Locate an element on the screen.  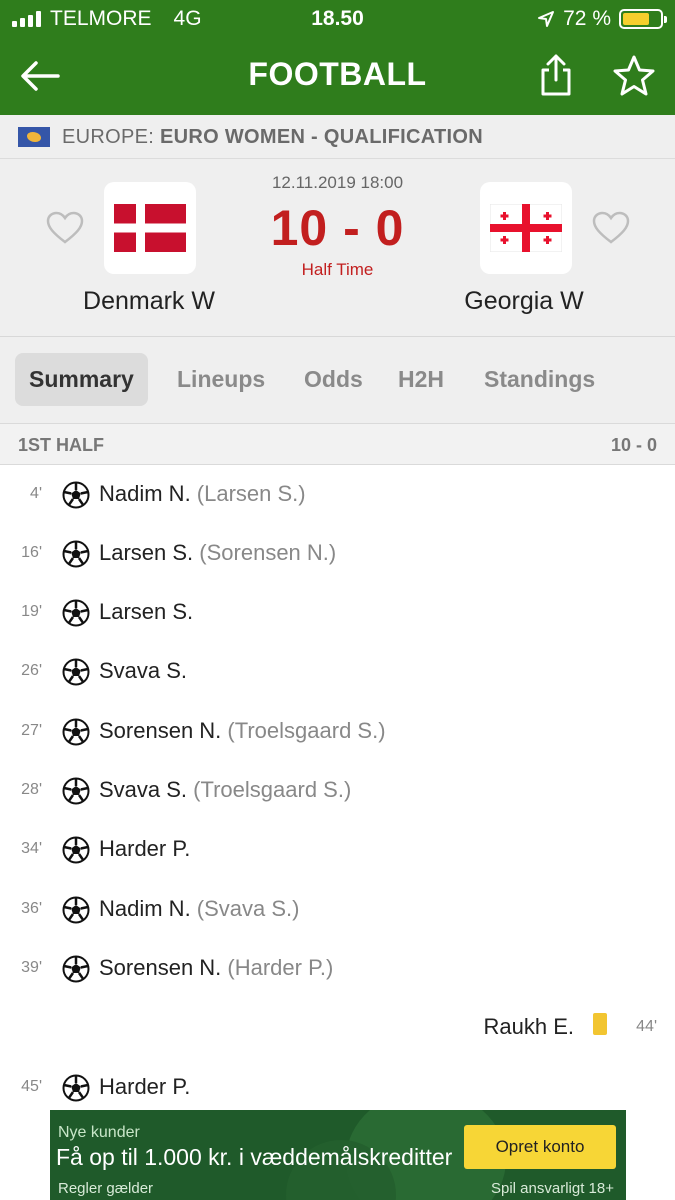
event-row: 28' Svava S. (Troelsgaard S.) is located at coordinates (337, 791).